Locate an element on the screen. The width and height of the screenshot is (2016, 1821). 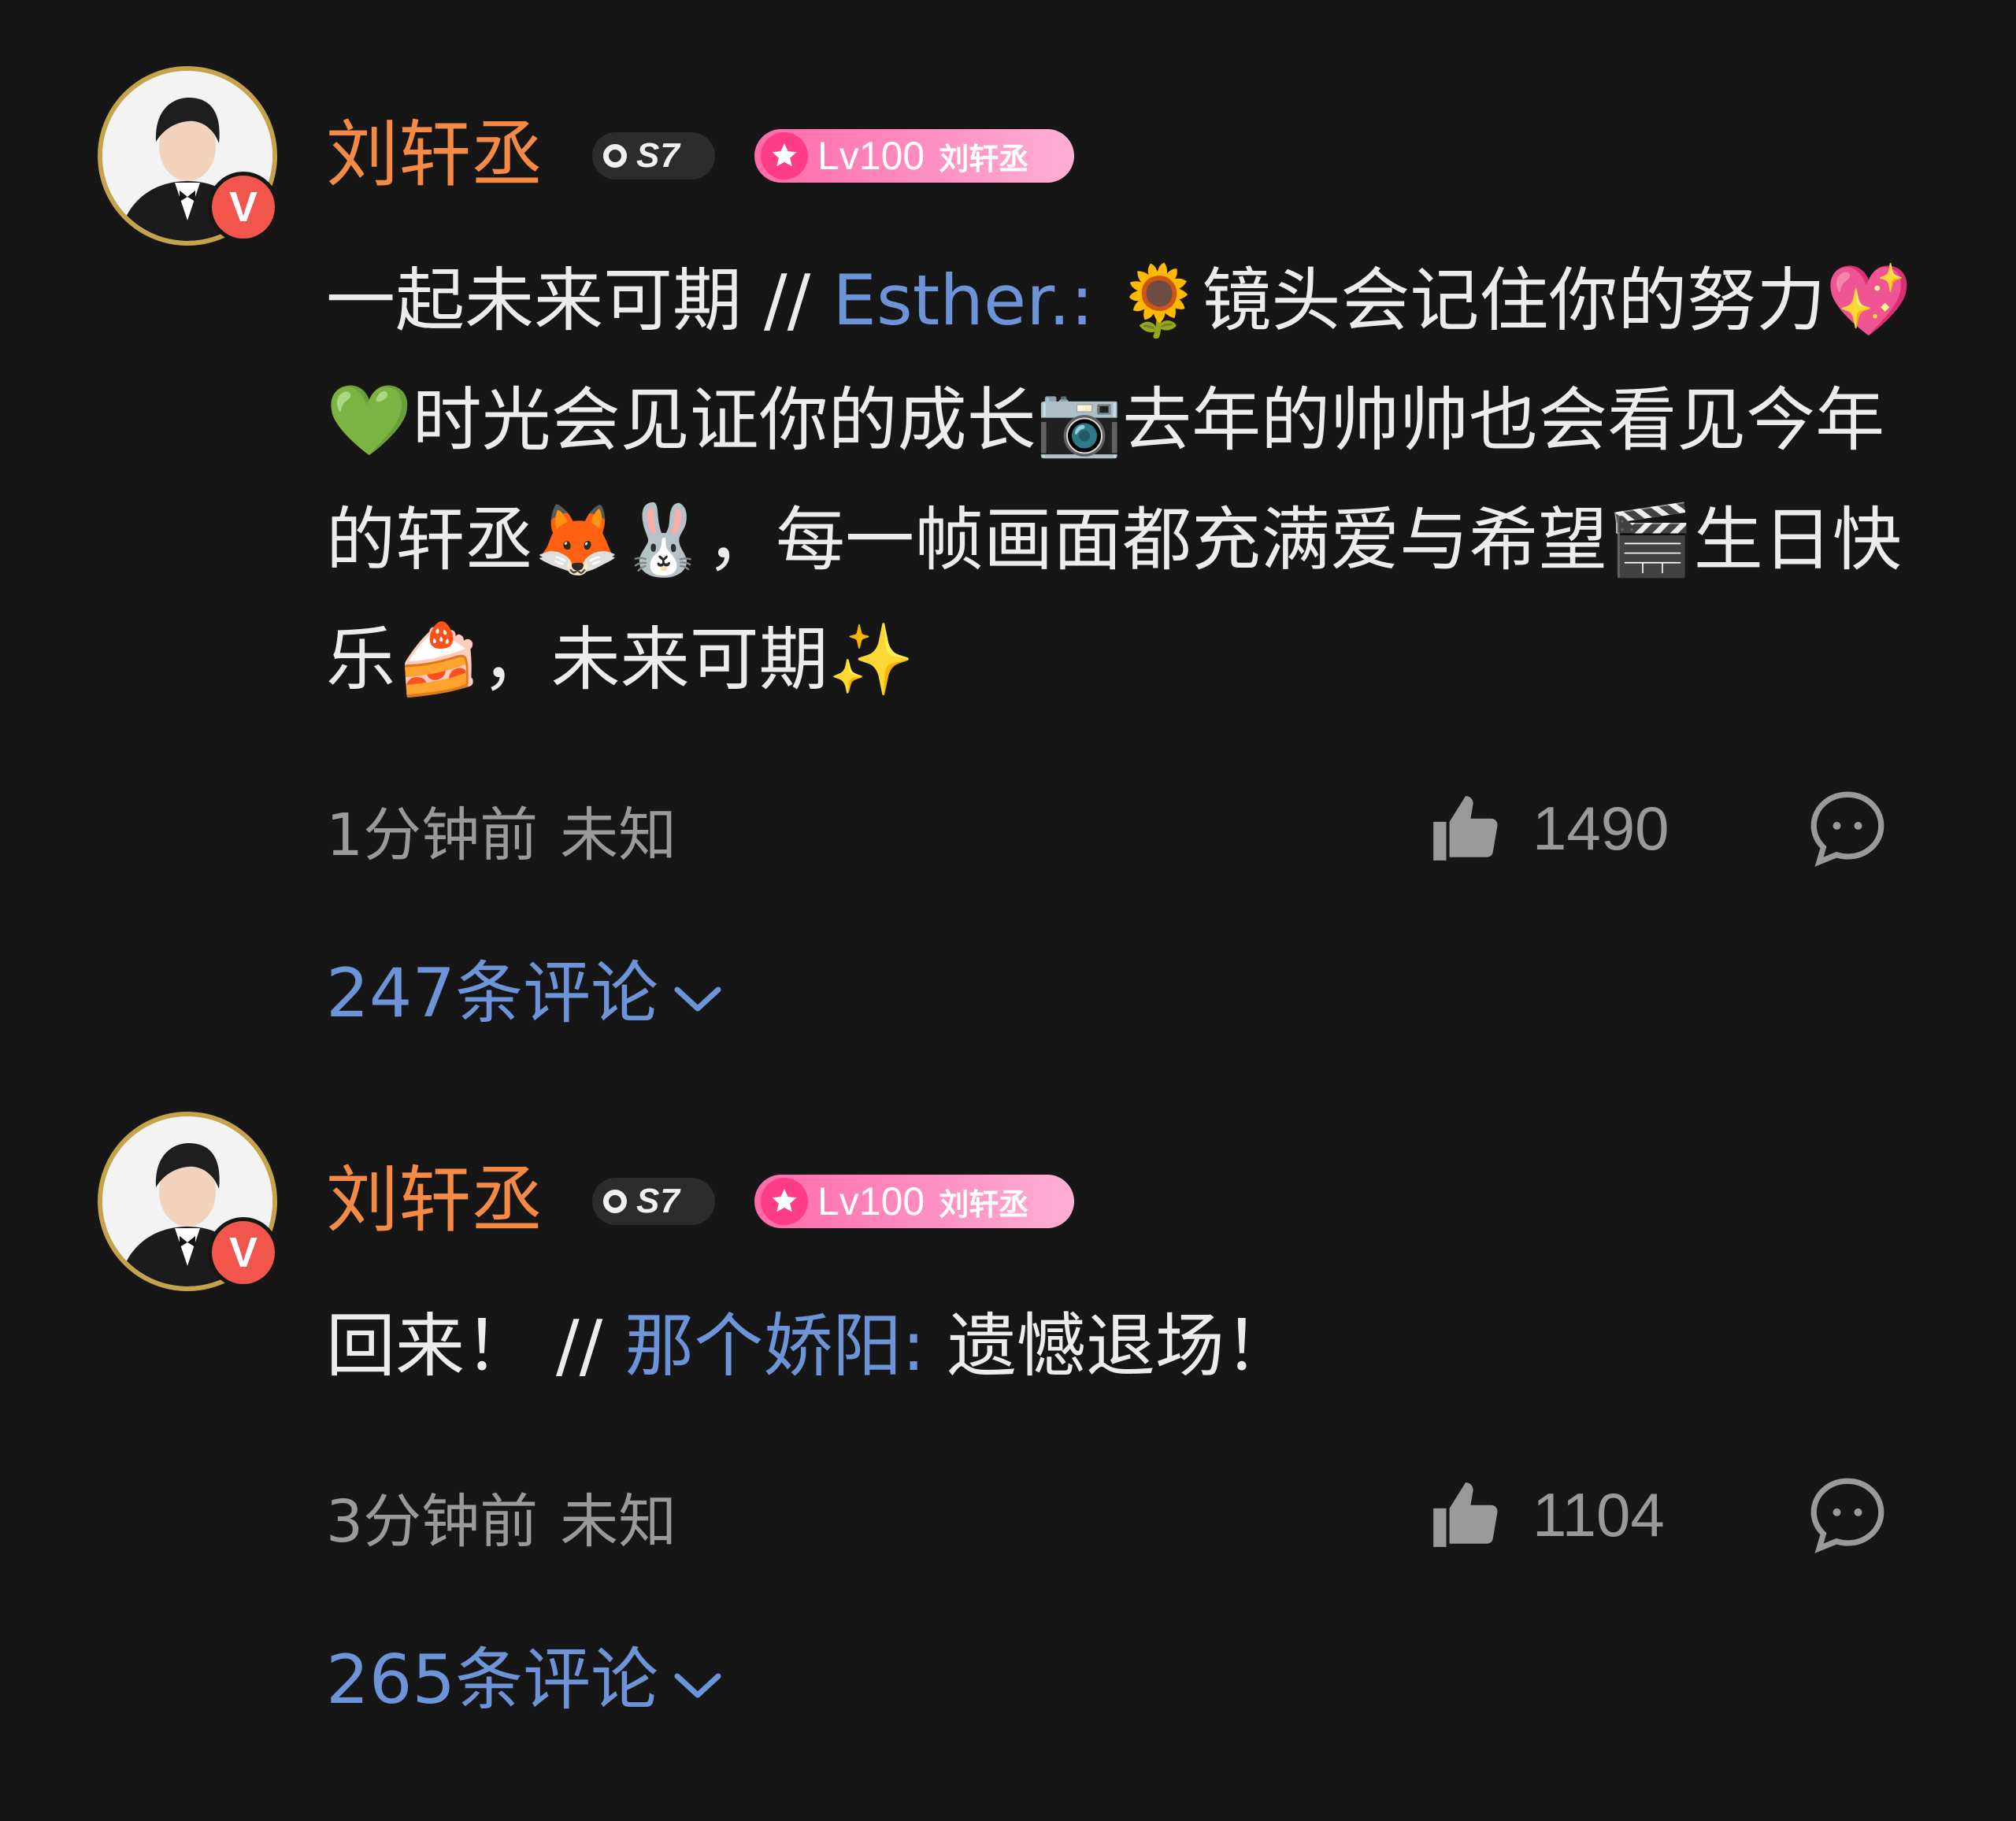
timestamp: 1分钟前 is located at coordinates (432, 835).